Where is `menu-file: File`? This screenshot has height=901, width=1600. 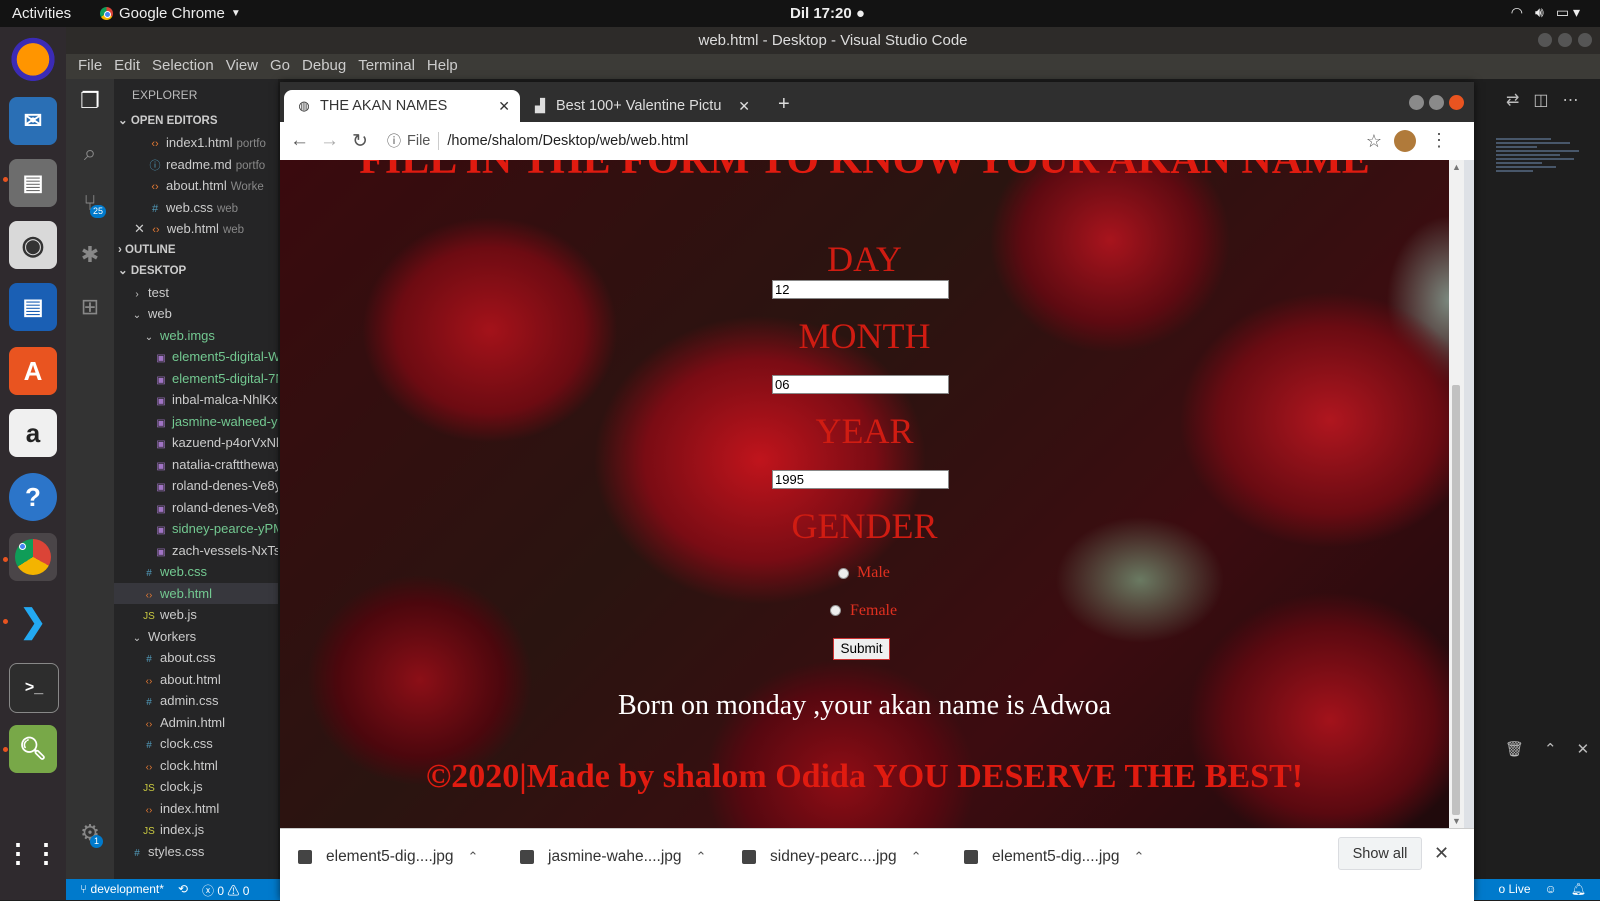 menu-file: File is located at coordinates (90, 66).